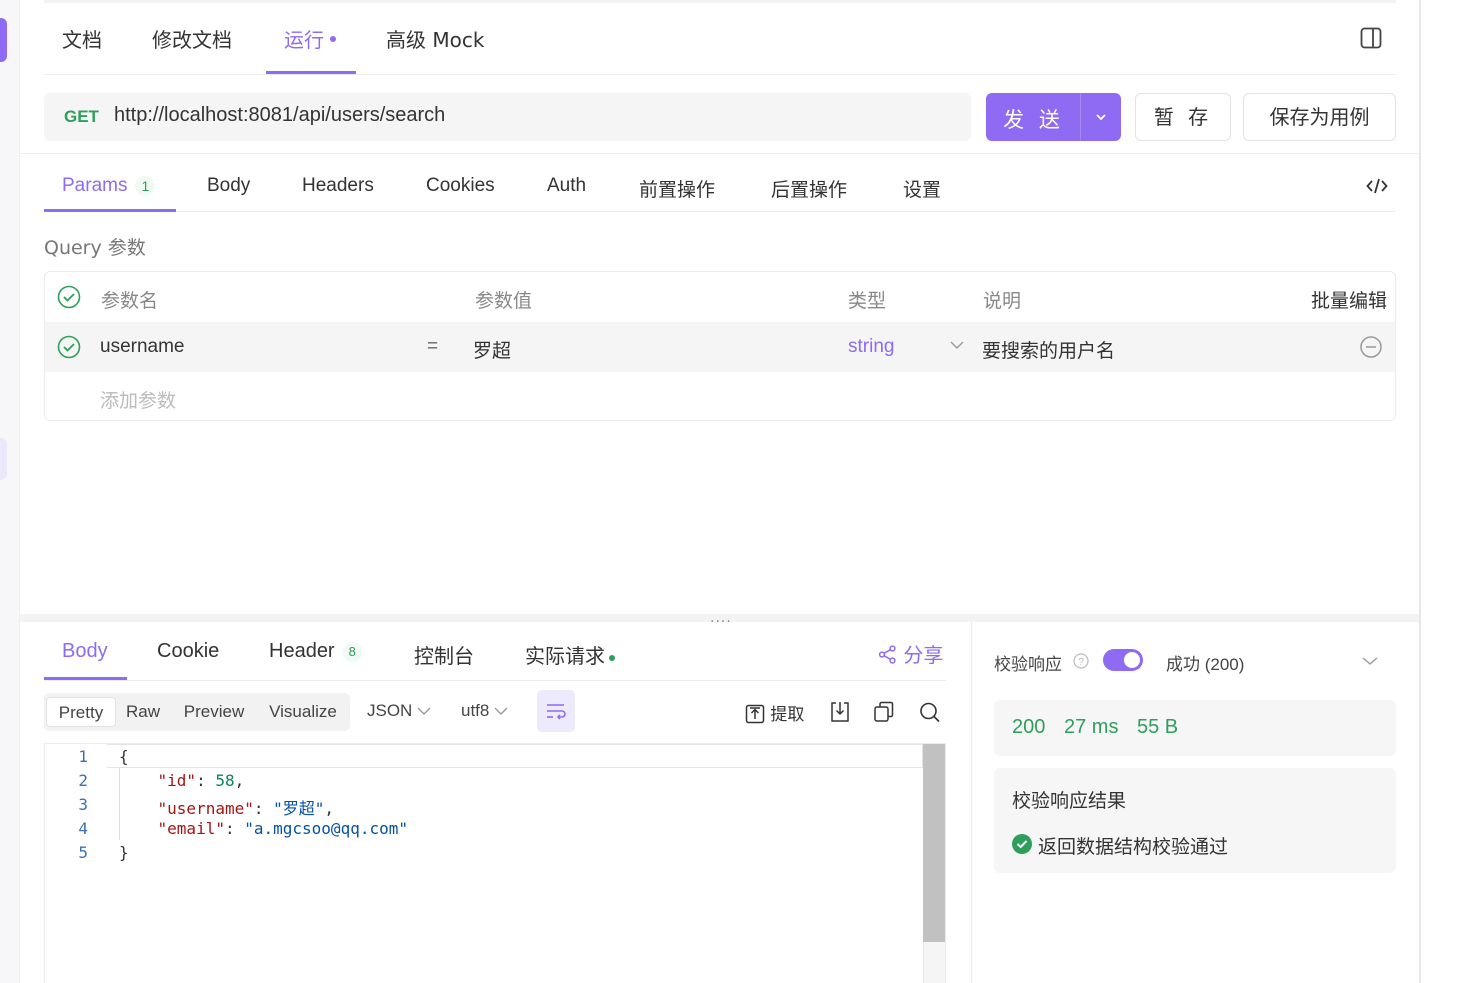 This screenshot has width=1464, height=983. I want to click on column-header-type: 类型, so click(867, 301).